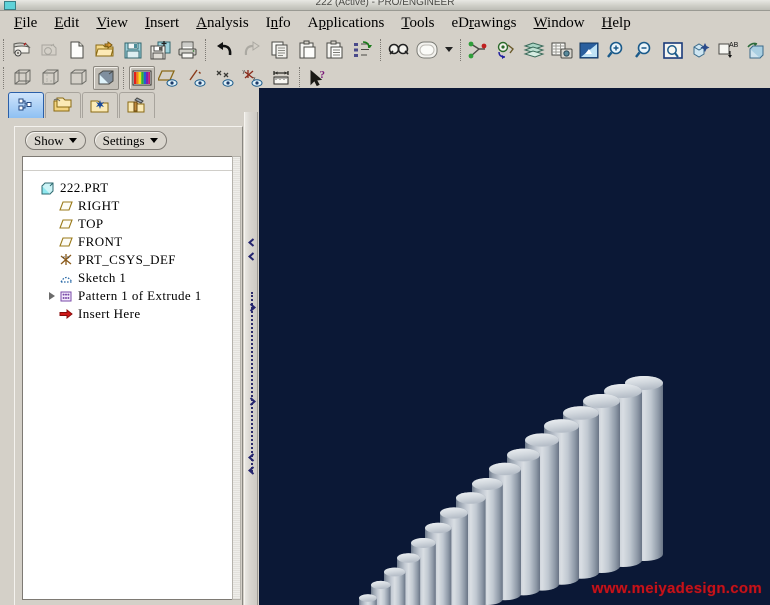 The width and height of the screenshot is (770, 605). What do you see at coordinates (66, 314) in the screenshot?
I see `insert-here-arrow-icon` at bounding box center [66, 314].